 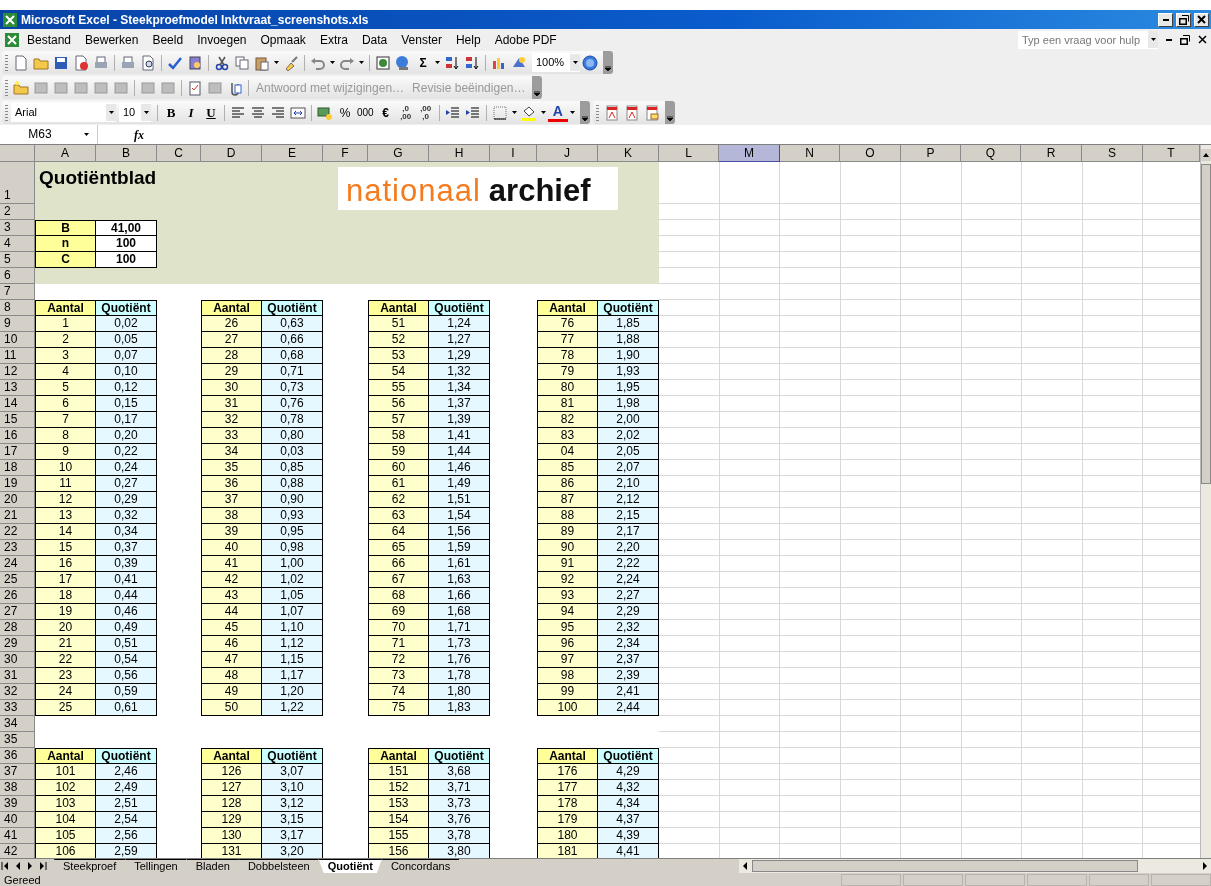 I want to click on menu-item: Venster, so click(x=421, y=39).